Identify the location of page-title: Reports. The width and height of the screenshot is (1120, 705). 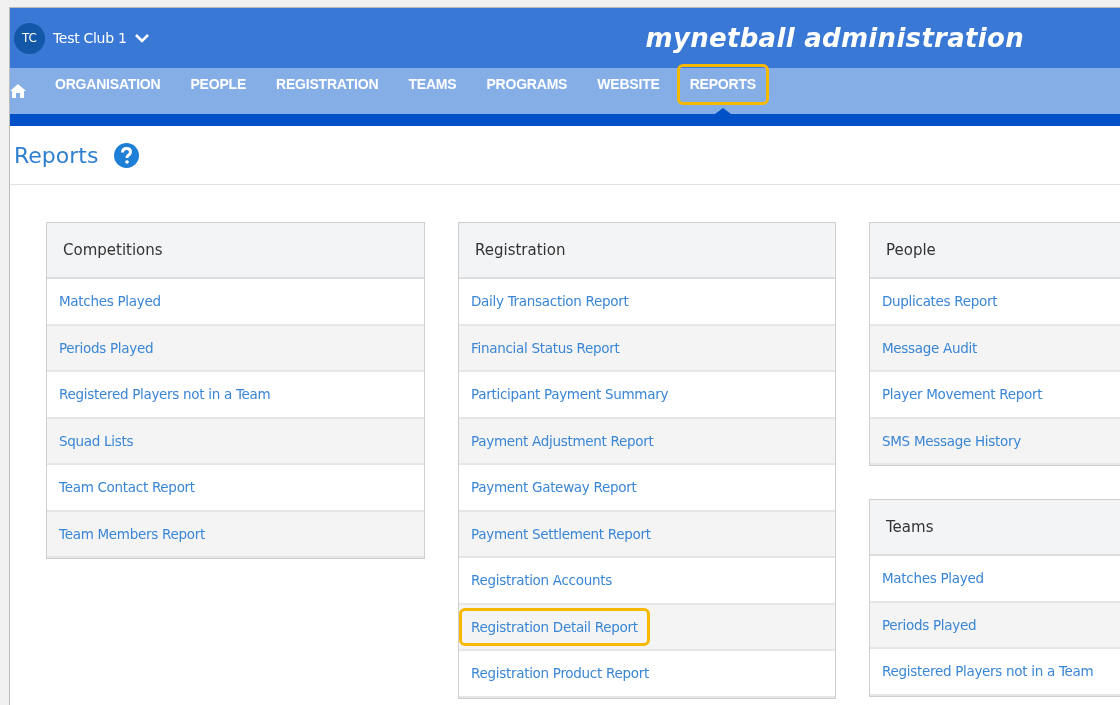
(56, 155).